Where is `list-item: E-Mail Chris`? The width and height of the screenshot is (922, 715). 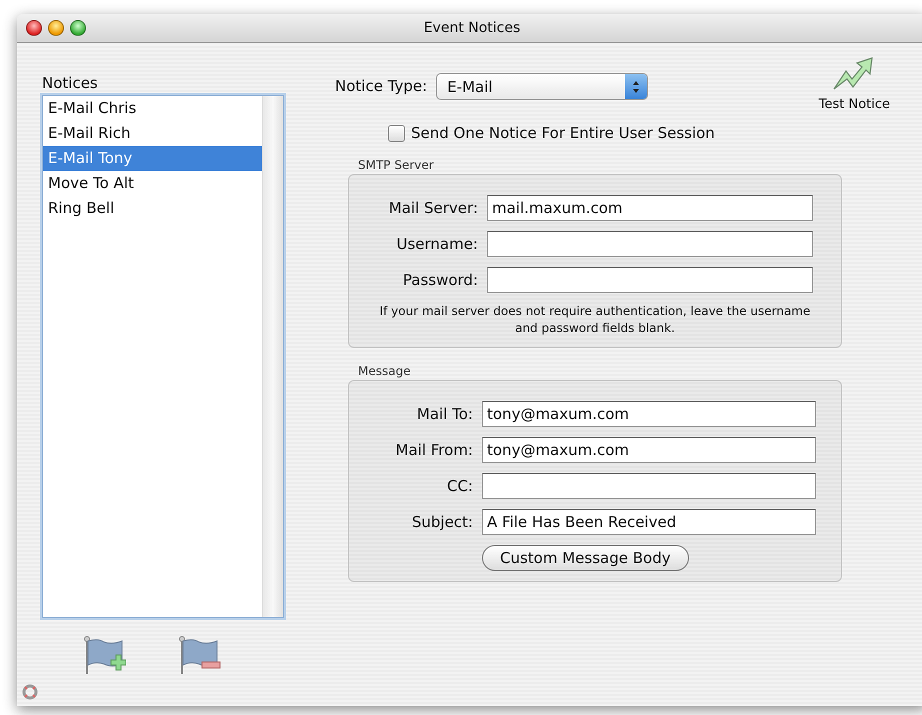
list-item: E-Mail Chris is located at coordinates (152, 108).